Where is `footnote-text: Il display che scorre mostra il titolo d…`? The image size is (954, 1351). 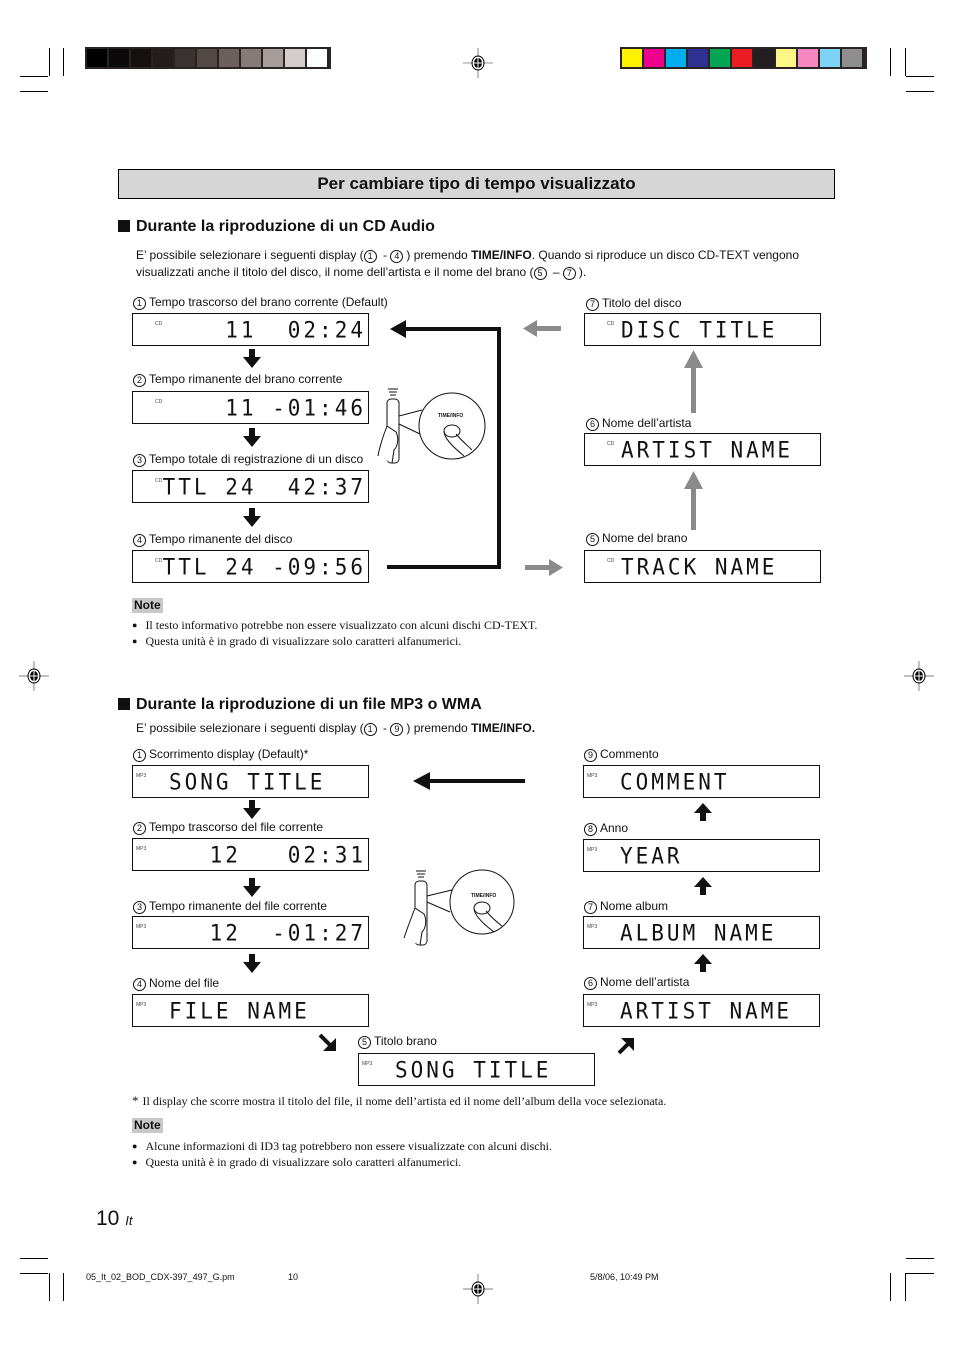
footnote-text: Il display che scorre mostra il titolo d… is located at coordinates (404, 1101).